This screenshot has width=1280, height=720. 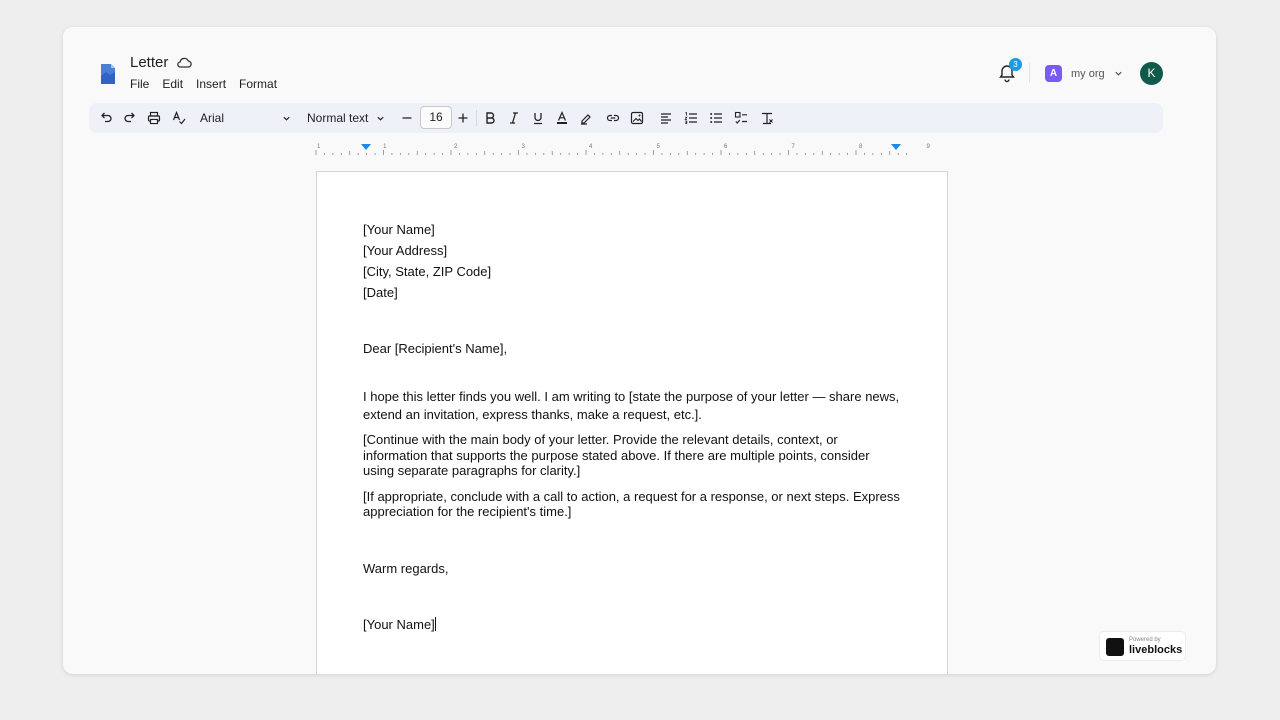 I want to click on signature-line: [Your Name], so click(x=633, y=624).